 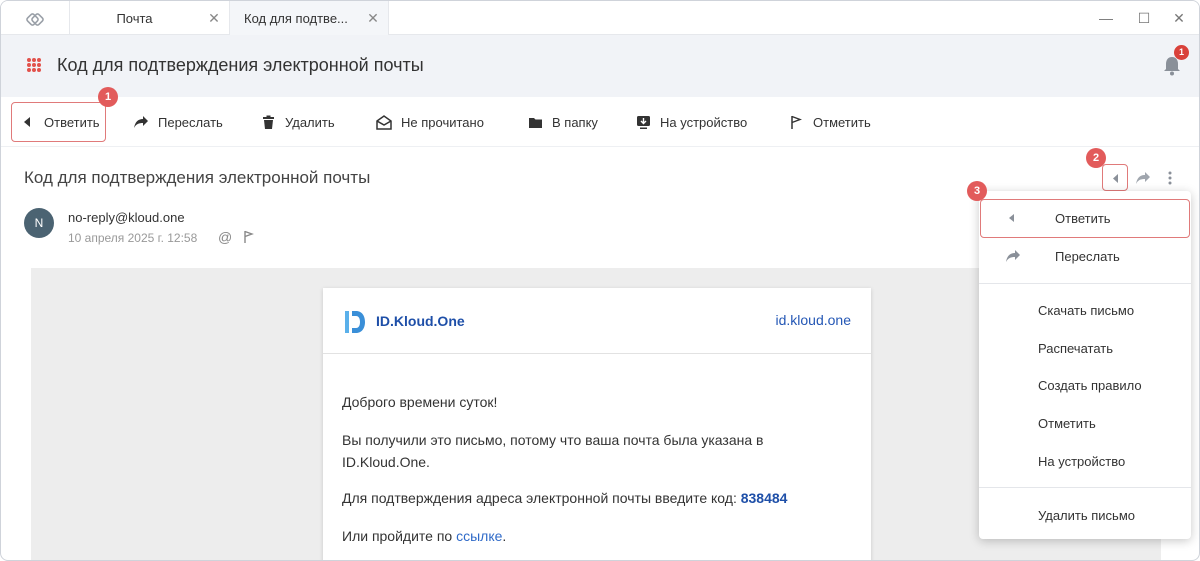 What do you see at coordinates (1096, 158) in the screenshot?
I see `step-marker-2: 2` at bounding box center [1096, 158].